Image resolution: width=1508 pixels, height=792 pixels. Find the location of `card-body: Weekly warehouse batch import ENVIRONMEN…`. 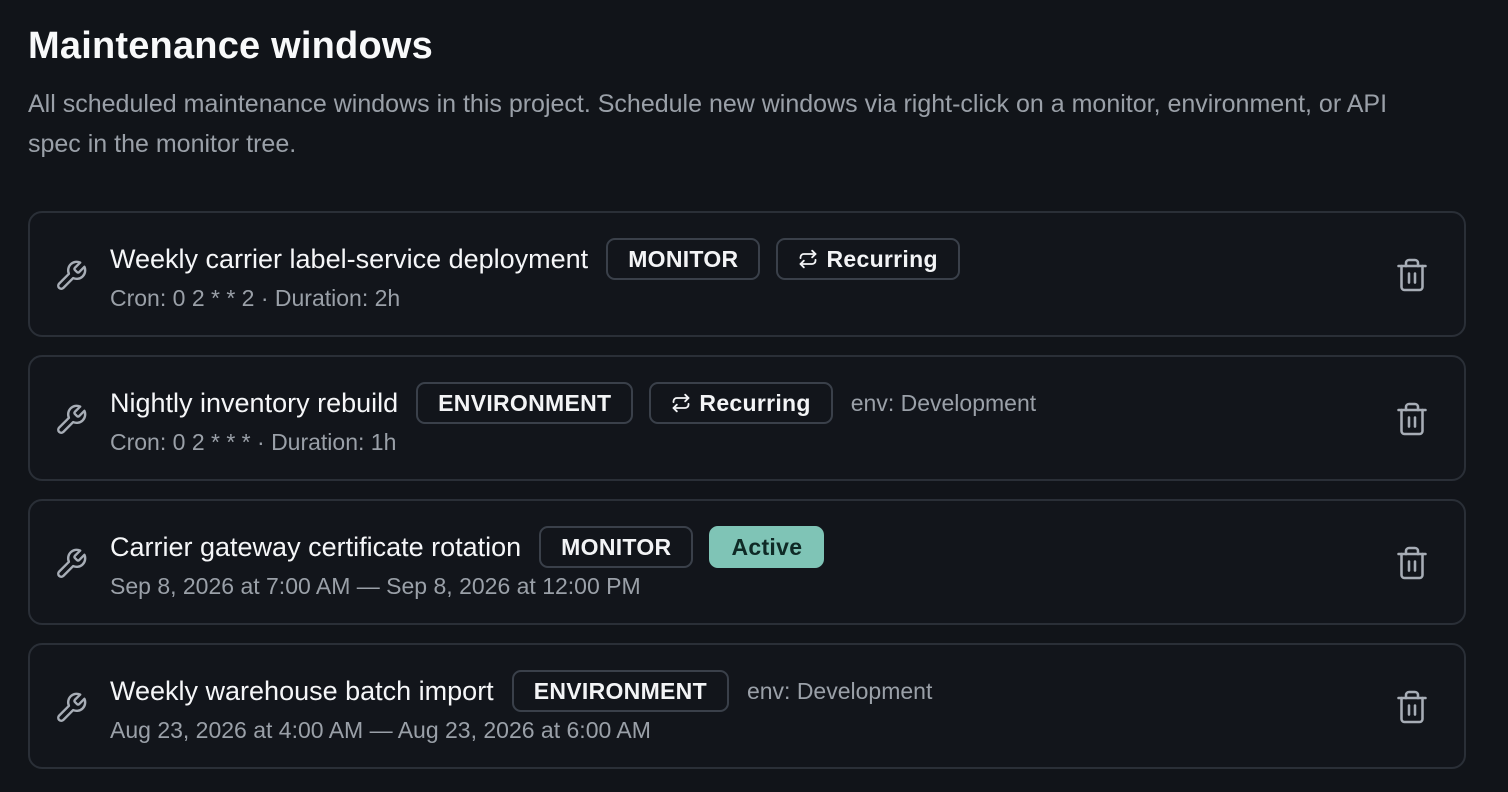

card-body: Weekly warehouse batch import ENVIRONMEN… is located at coordinates (732, 706).